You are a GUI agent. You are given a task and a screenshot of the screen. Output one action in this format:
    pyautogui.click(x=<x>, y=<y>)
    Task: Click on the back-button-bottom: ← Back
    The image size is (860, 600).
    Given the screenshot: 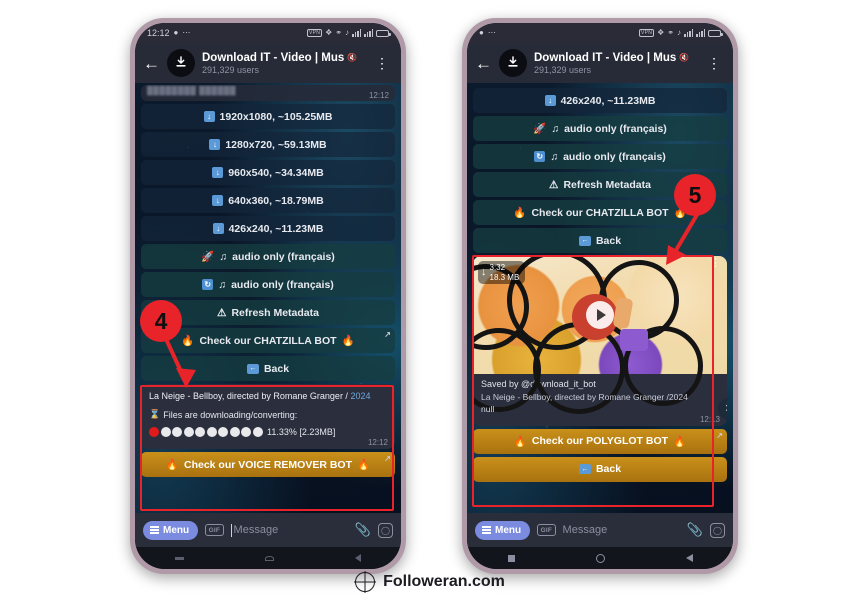 What is the action you would take?
    pyautogui.click(x=600, y=469)
    